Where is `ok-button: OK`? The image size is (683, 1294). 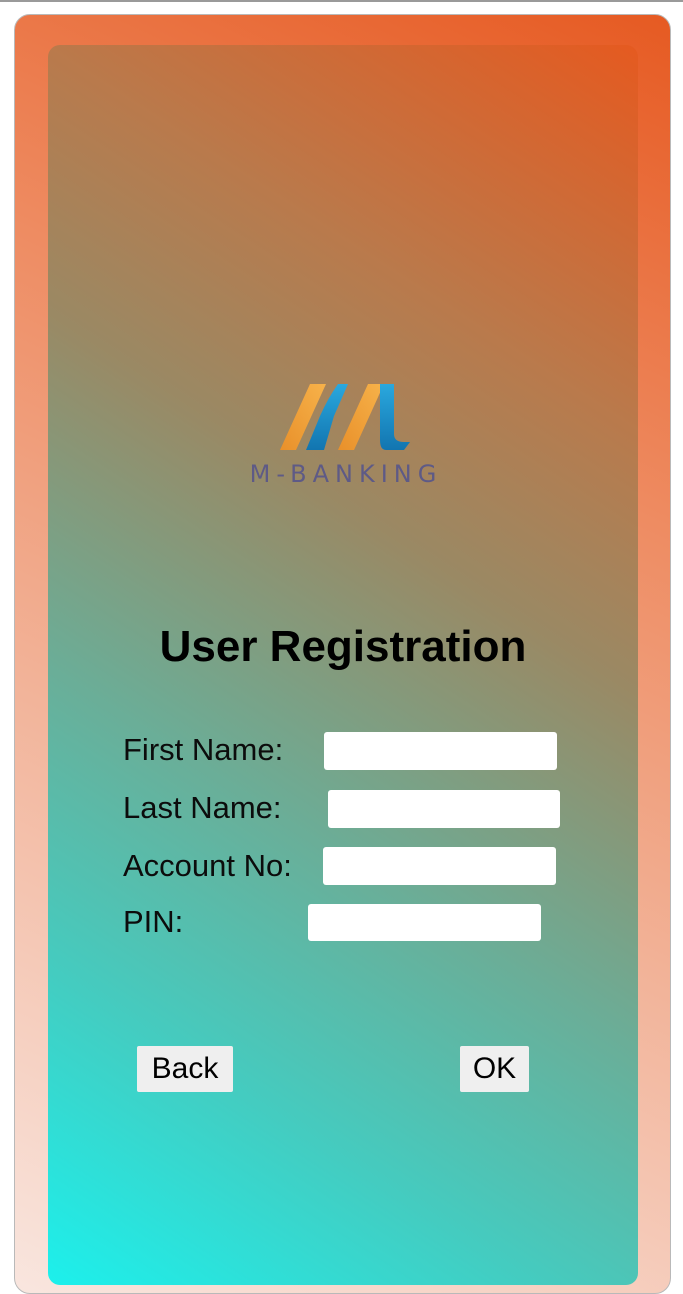 ok-button: OK is located at coordinates (494, 1069).